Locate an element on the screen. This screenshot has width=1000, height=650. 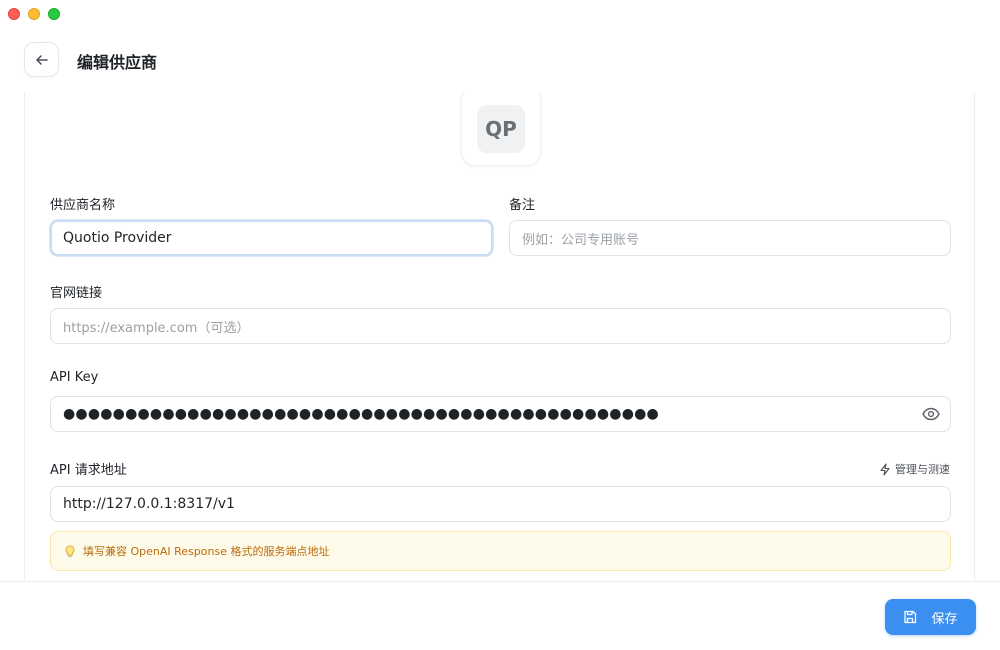
avatar: QP is located at coordinates (501, 129).